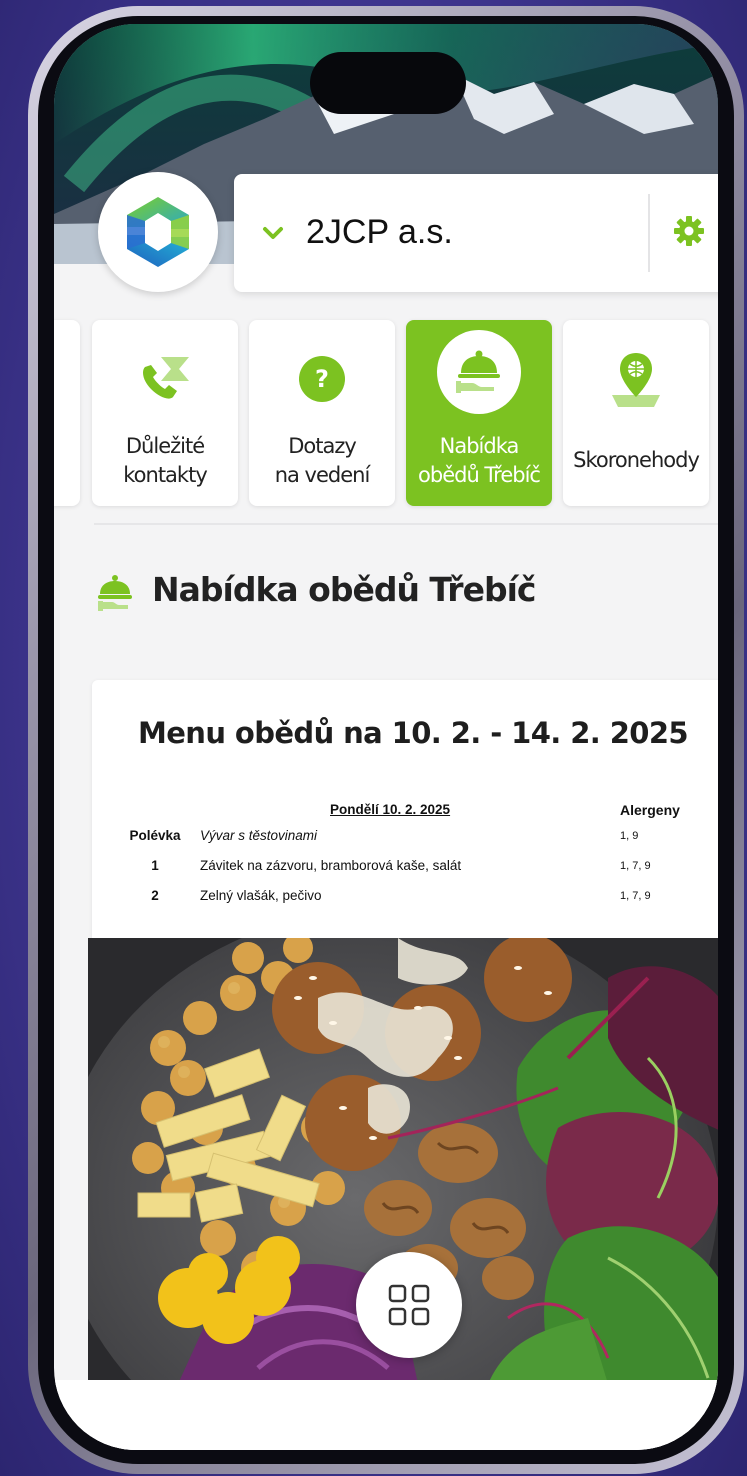 The width and height of the screenshot is (747, 1476). What do you see at coordinates (259, 835) in the screenshot?
I see `meal-name: Vývar s těstovinami` at bounding box center [259, 835].